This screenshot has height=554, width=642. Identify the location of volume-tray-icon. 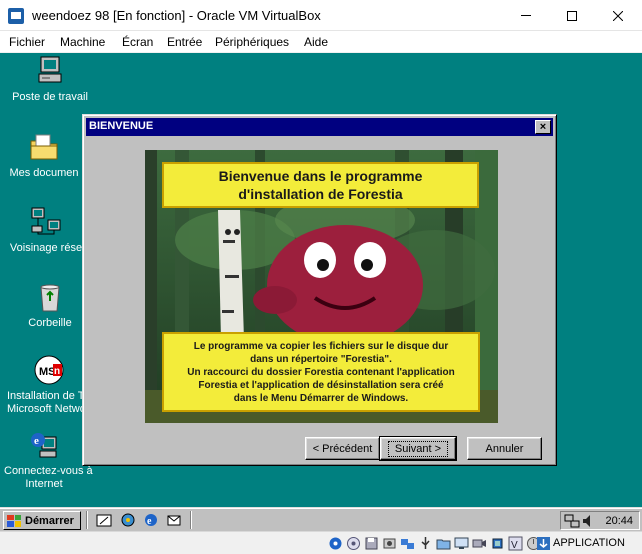
(589, 521).